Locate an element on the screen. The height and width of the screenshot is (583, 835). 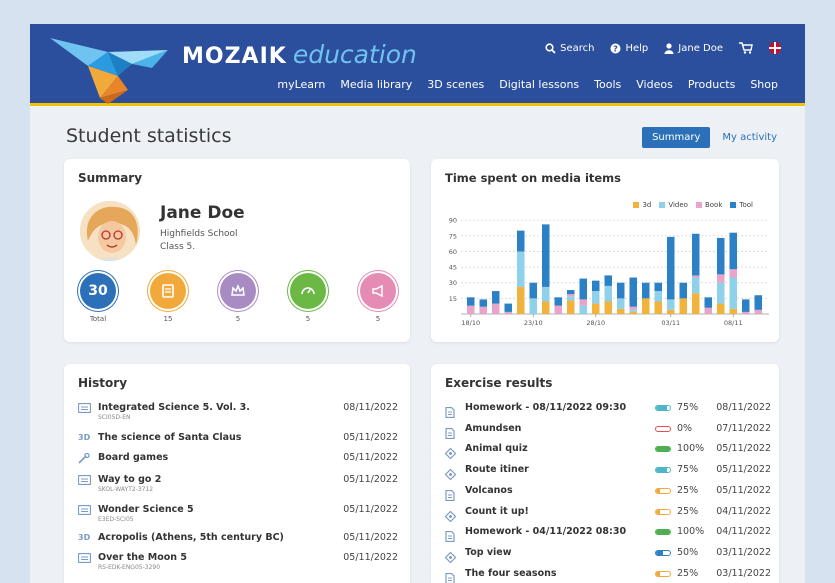
chart-x-tick-label: 08/11 is located at coordinates (733, 323).